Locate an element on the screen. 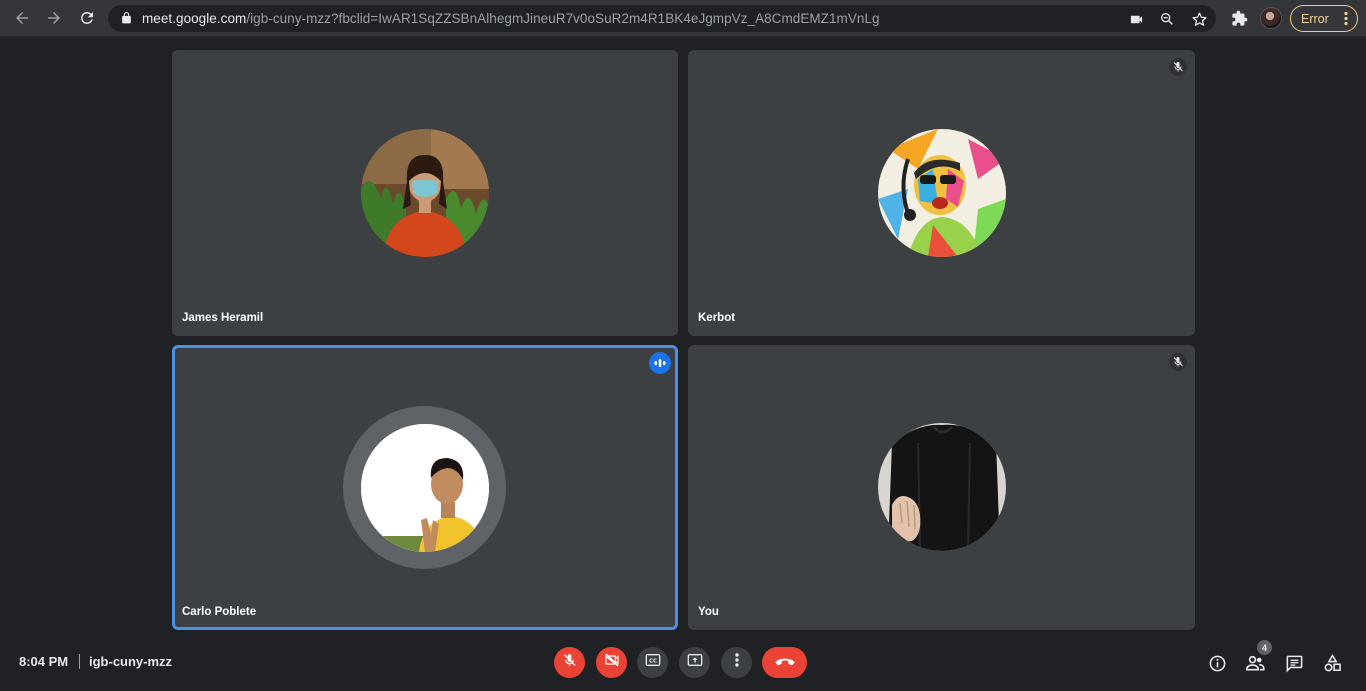 The image size is (1366, 691). profile-error-label: Error is located at coordinates (1315, 18).